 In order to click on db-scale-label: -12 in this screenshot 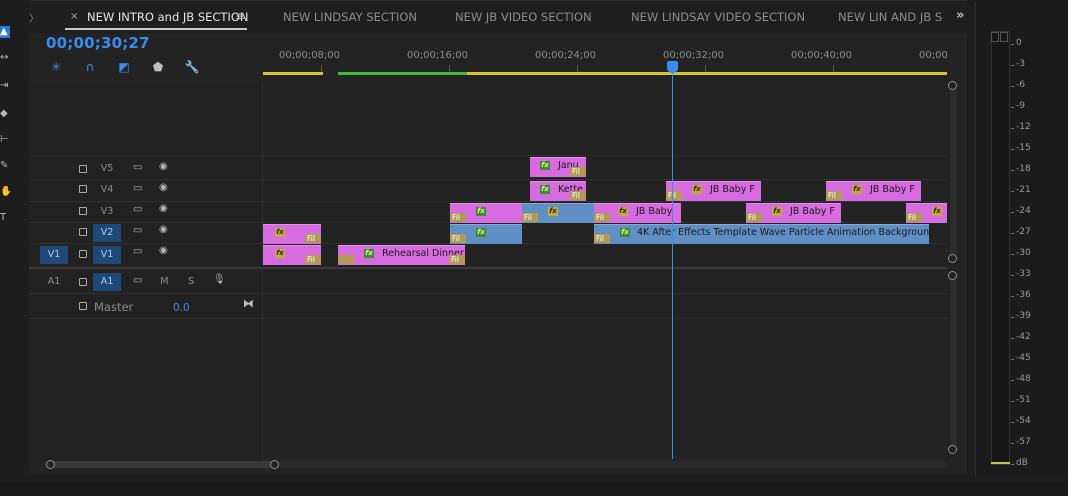, I will do `click(1023, 127)`.